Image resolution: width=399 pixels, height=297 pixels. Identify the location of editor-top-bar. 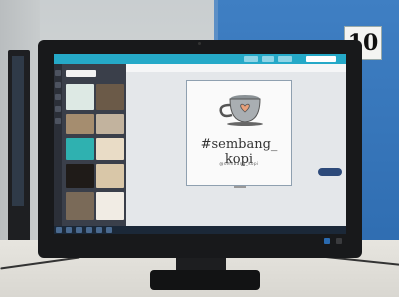
(200, 59).